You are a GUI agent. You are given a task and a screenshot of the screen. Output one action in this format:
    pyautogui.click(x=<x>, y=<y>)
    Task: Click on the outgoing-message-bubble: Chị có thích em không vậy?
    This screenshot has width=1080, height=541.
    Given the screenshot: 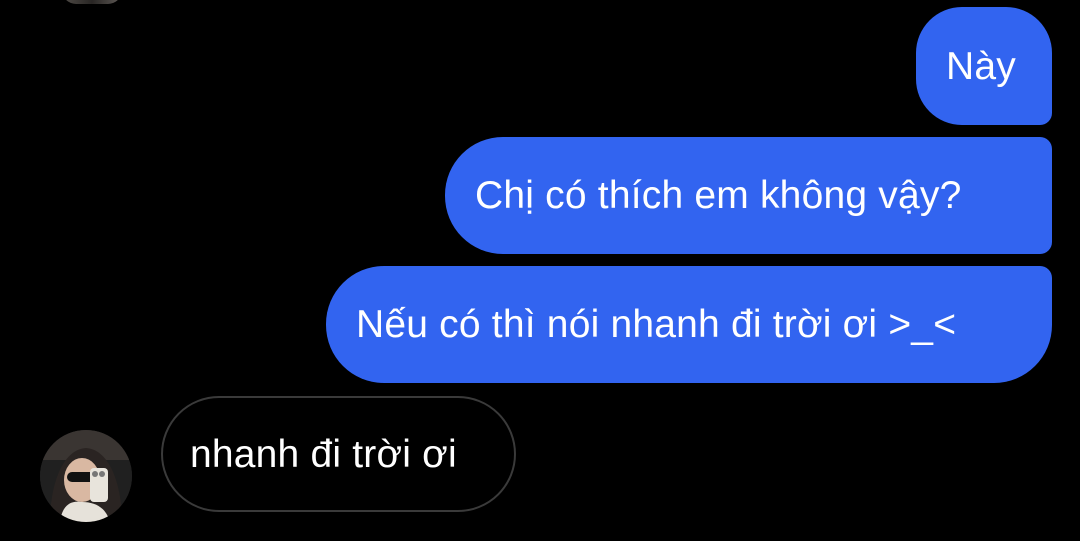 What is the action you would take?
    pyautogui.click(x=748, y=195)
    